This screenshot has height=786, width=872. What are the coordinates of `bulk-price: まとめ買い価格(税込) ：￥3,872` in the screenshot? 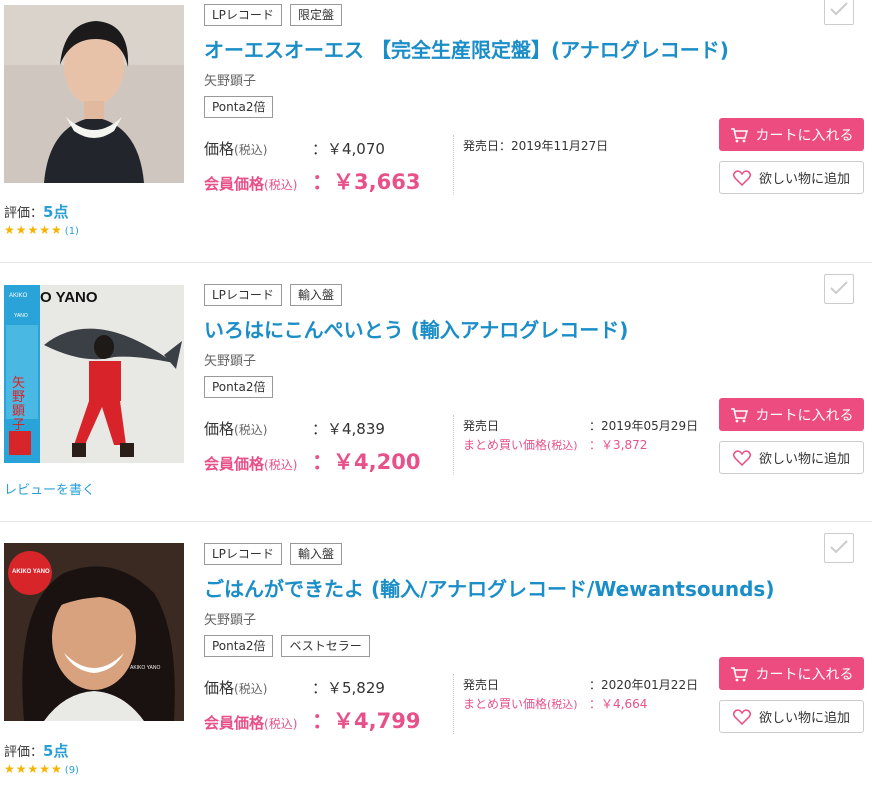 It's located at (555, 444).